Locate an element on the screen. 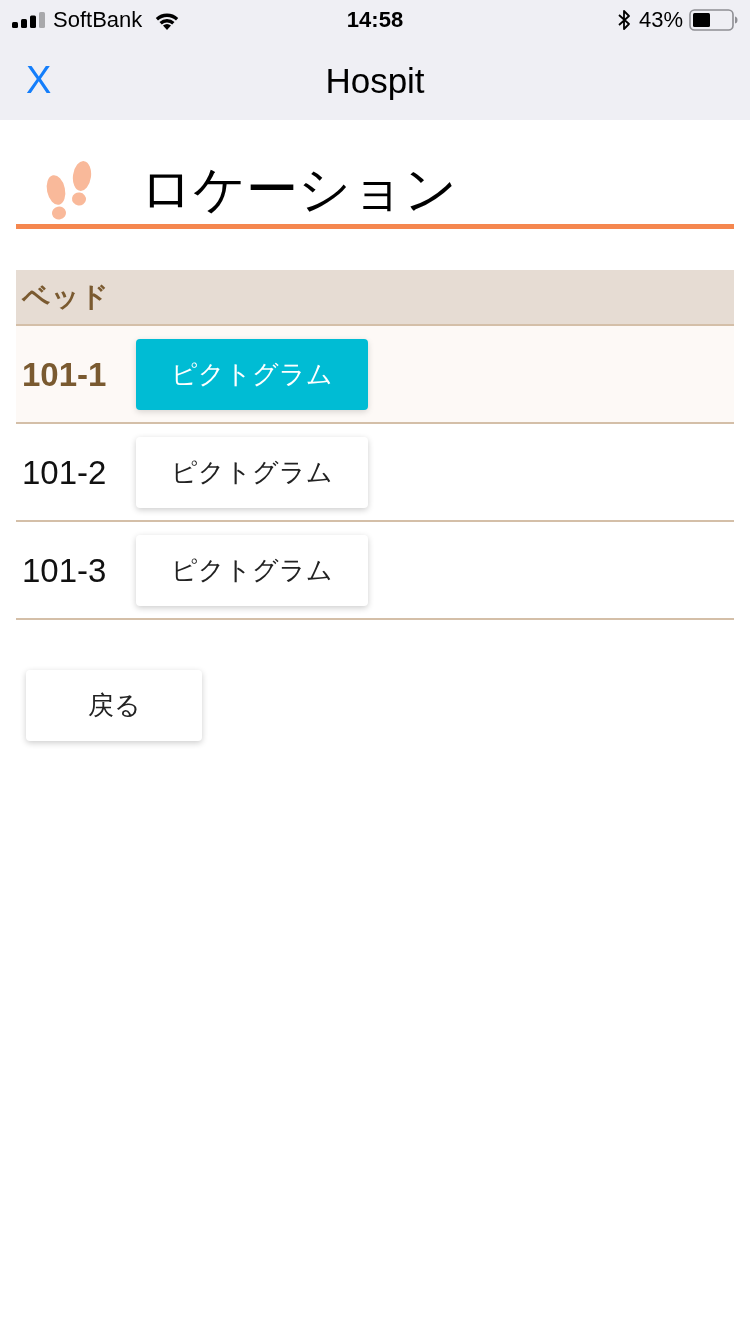  bluetooth-icon is located at coordinates (624, 20).